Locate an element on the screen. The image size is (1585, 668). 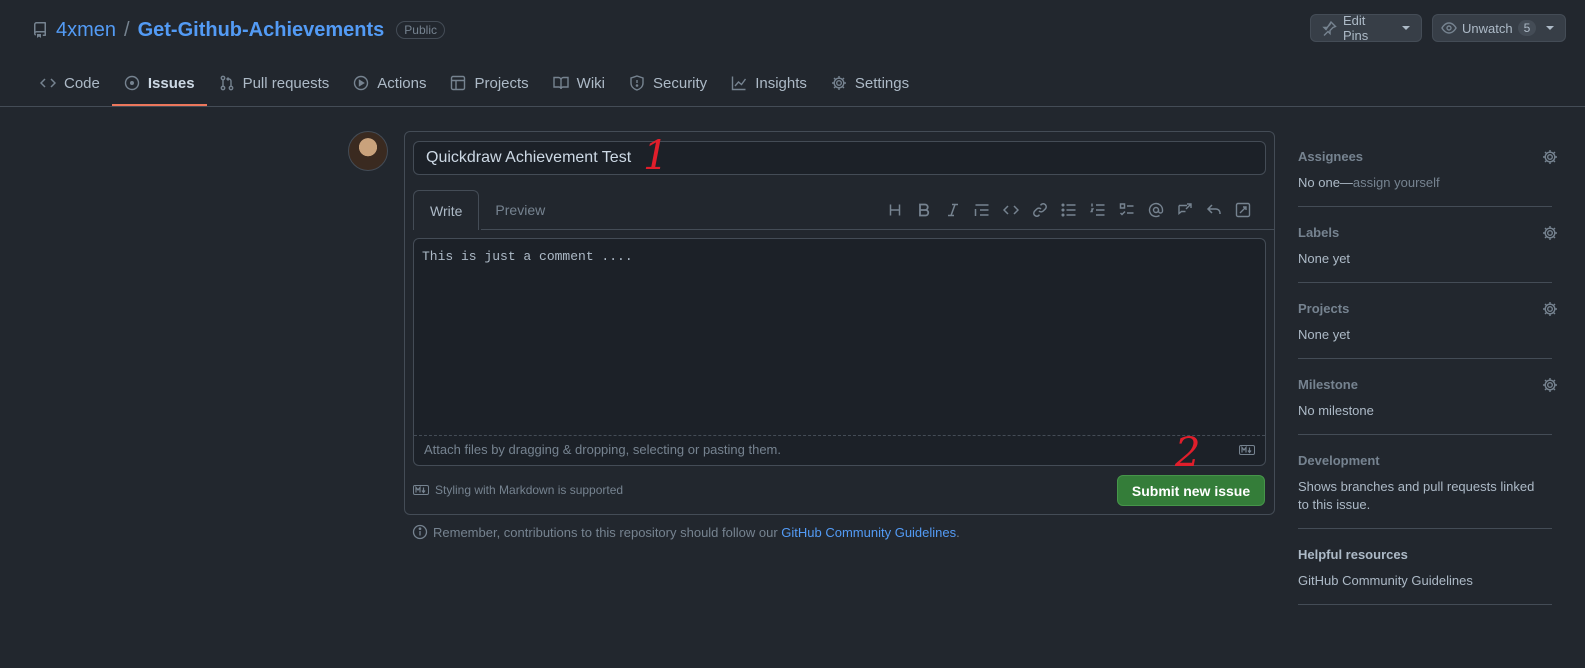
tab-label: Pull requests is located at coordinates (286, 83).